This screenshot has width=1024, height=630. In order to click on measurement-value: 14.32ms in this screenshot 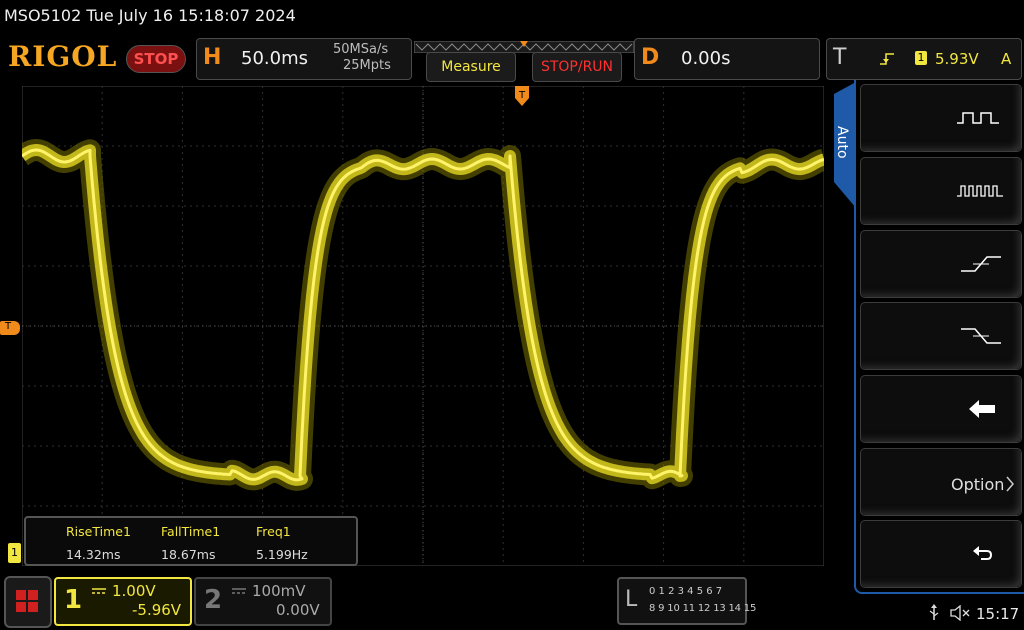, I will do `click(93, 554)`.